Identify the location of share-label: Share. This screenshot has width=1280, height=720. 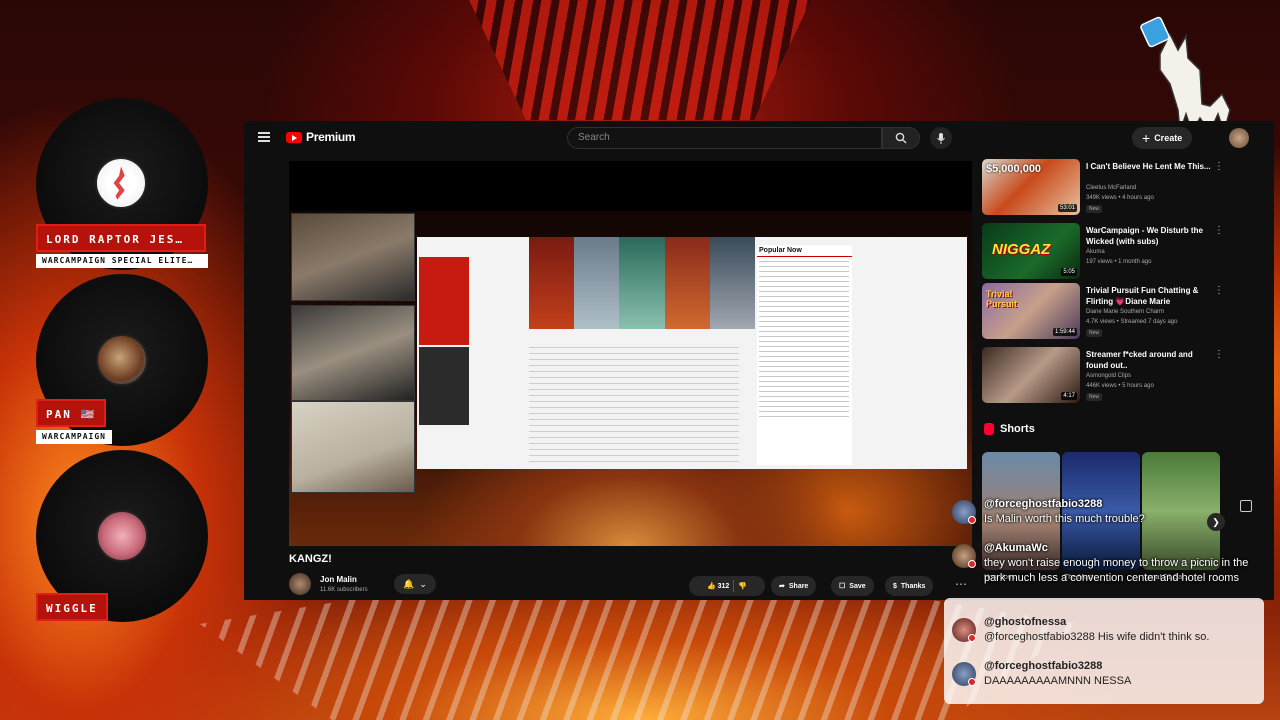
(798, 586).